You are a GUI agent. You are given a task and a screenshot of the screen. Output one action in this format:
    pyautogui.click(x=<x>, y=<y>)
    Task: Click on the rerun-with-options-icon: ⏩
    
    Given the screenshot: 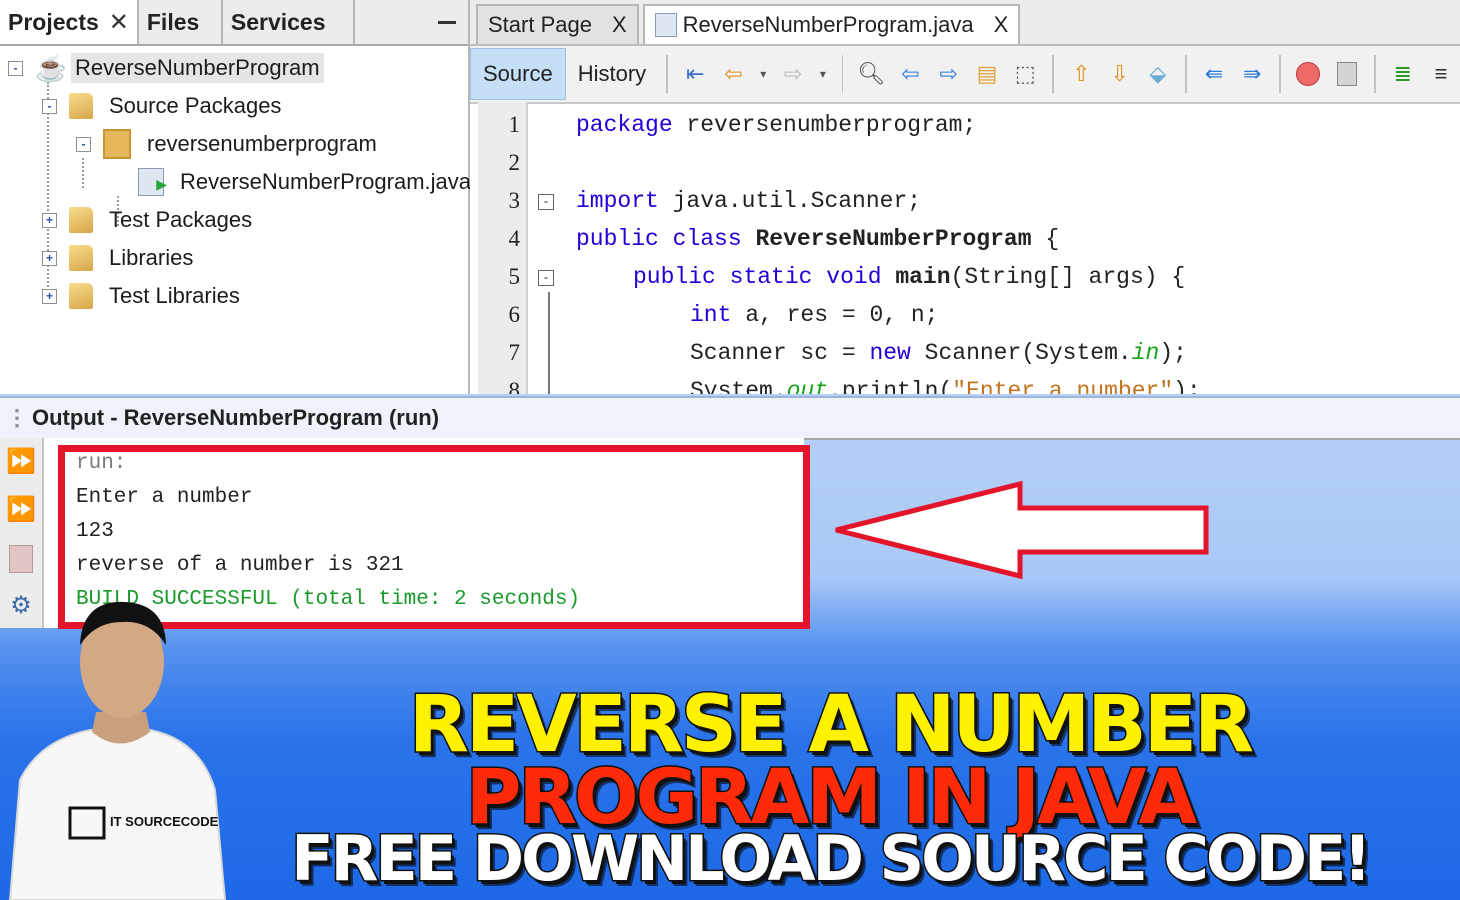 What is the action you would take?
    pyautogui.click(x=21, y=509)
    